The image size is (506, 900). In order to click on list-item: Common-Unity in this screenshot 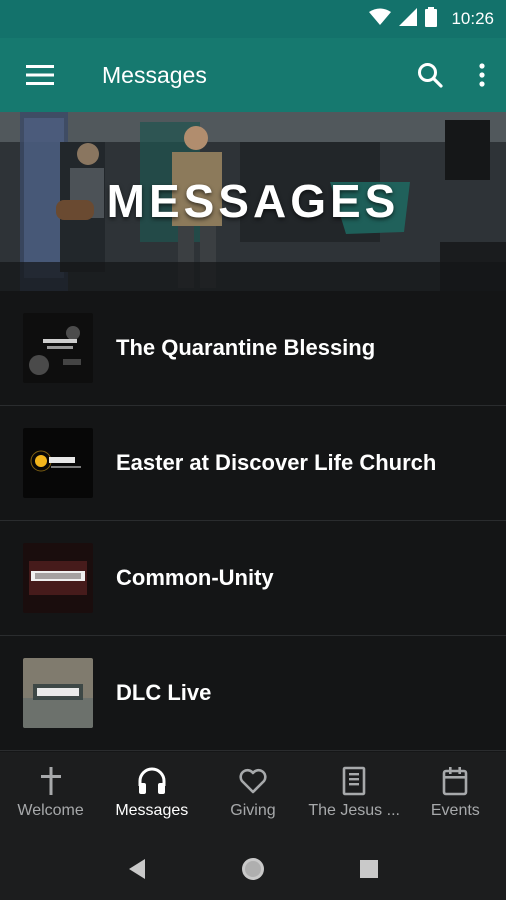, I will do `click(253, 578)`.